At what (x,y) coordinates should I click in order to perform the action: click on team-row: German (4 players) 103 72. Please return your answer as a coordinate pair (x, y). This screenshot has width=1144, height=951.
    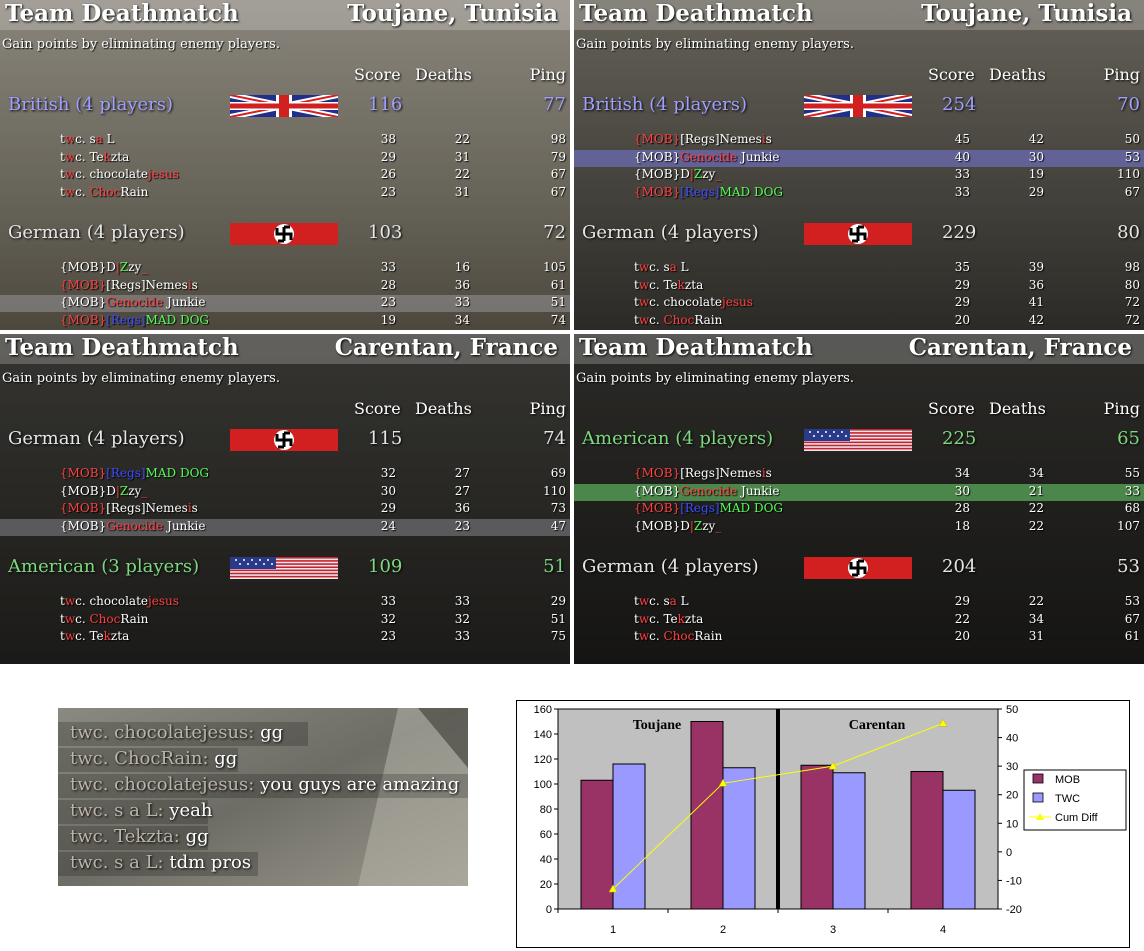
    Looking at the image, I should click on (285, 234).